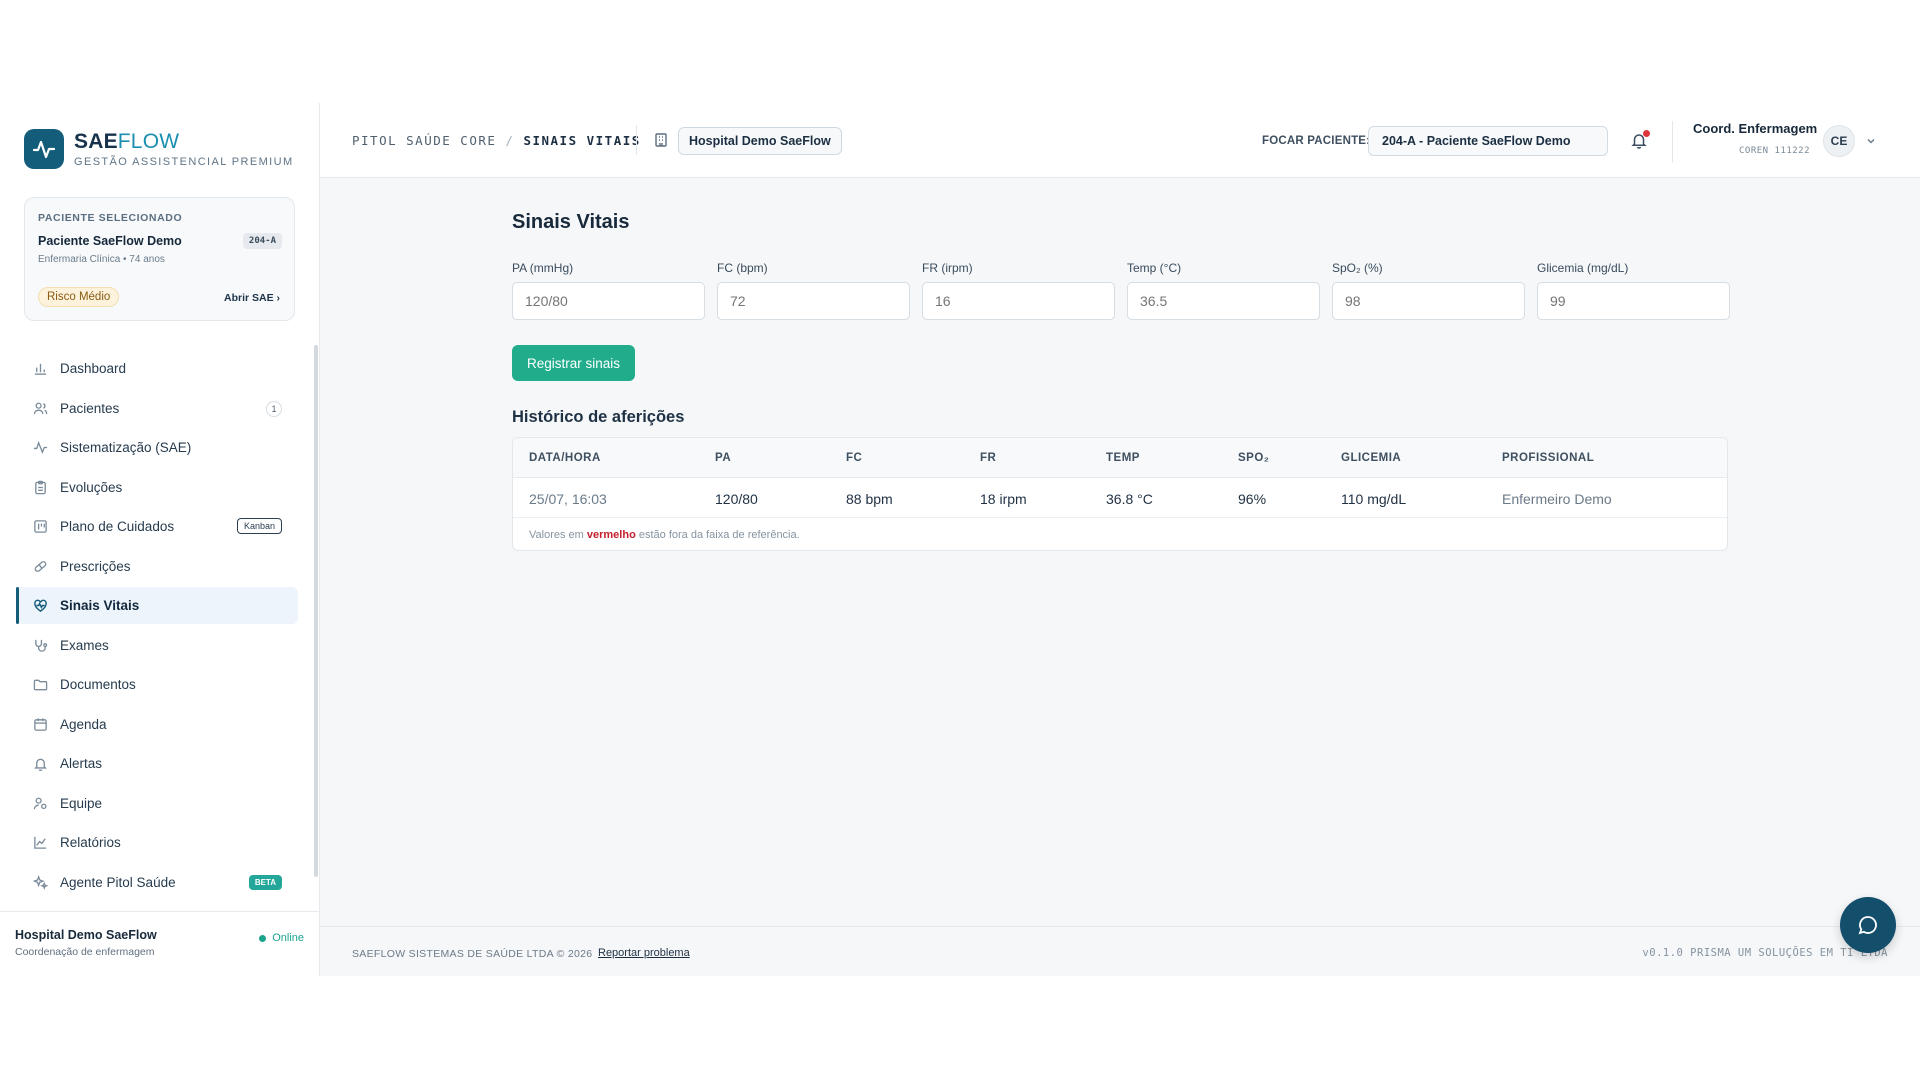 Image resolution: width=1920 pixels, height=1080 pixels. Describe the element at coordinates (259, 526) in the screenshot. I see `kanban-tag: Kanban` at that location.